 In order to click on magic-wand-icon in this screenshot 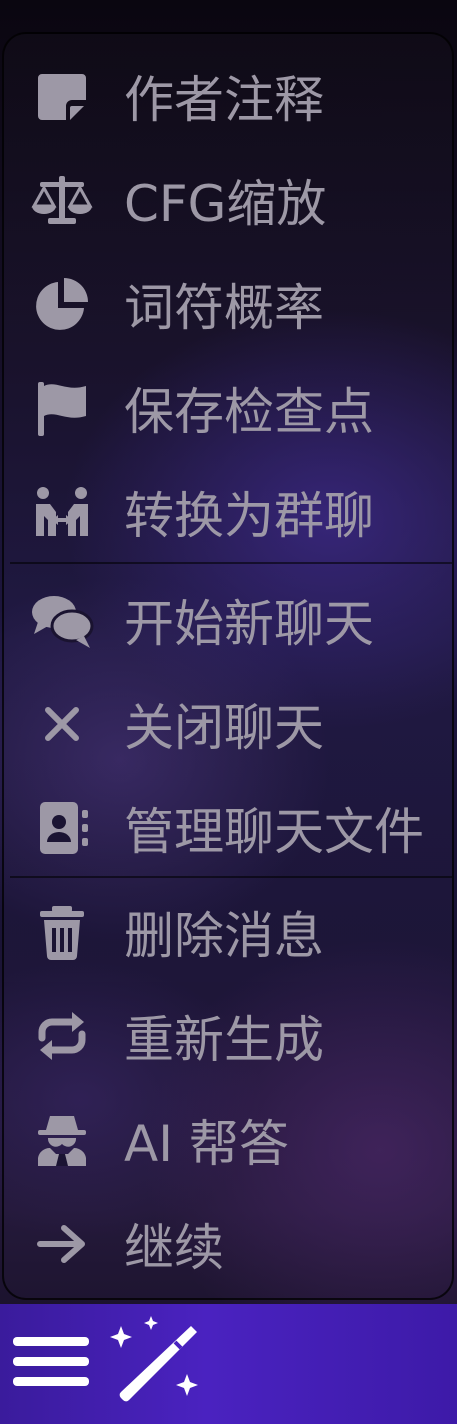, I will do `click(159, 1364)`.